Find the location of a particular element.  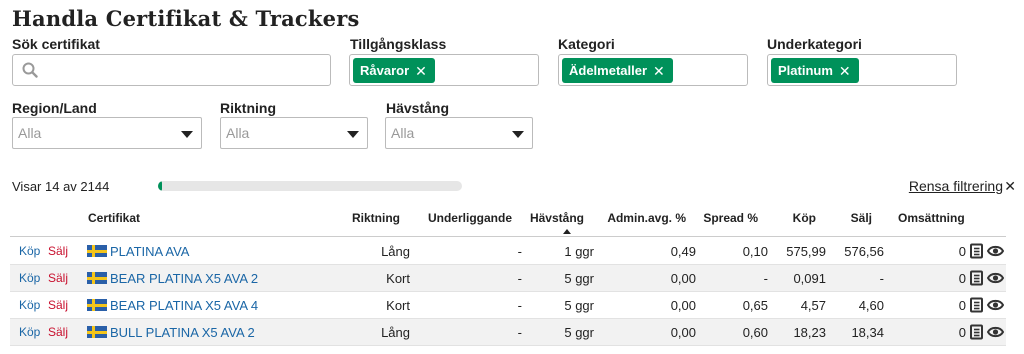

clear-filter-link: Rensa filtrering is located at coordinates (956, 186).